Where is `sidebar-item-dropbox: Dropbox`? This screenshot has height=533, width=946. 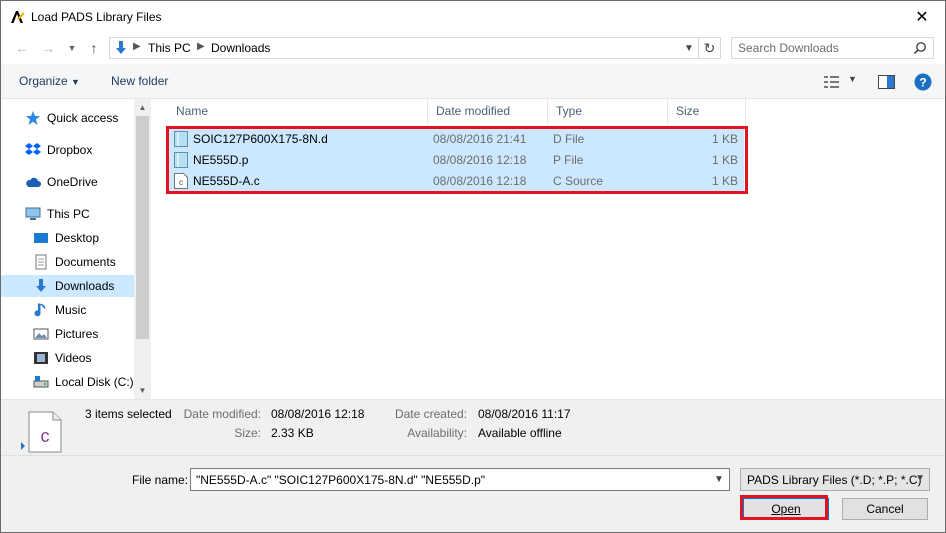 sidebar-item-dropbox: Dropbox is located at coordinates (67, 150).